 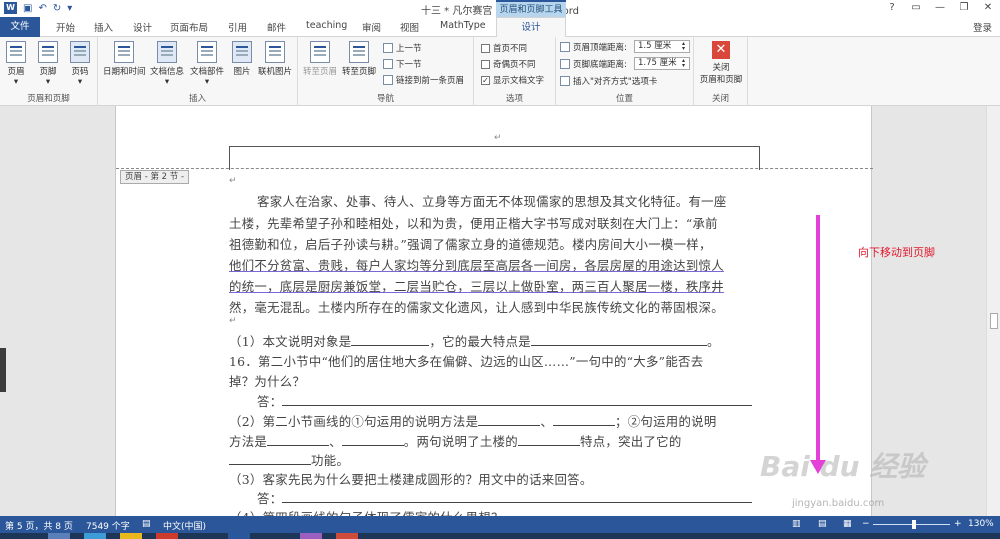 What do you see at coordinates (388, 64) in the screenshot?
I see `next-icon` at bounding box center [388, 64].